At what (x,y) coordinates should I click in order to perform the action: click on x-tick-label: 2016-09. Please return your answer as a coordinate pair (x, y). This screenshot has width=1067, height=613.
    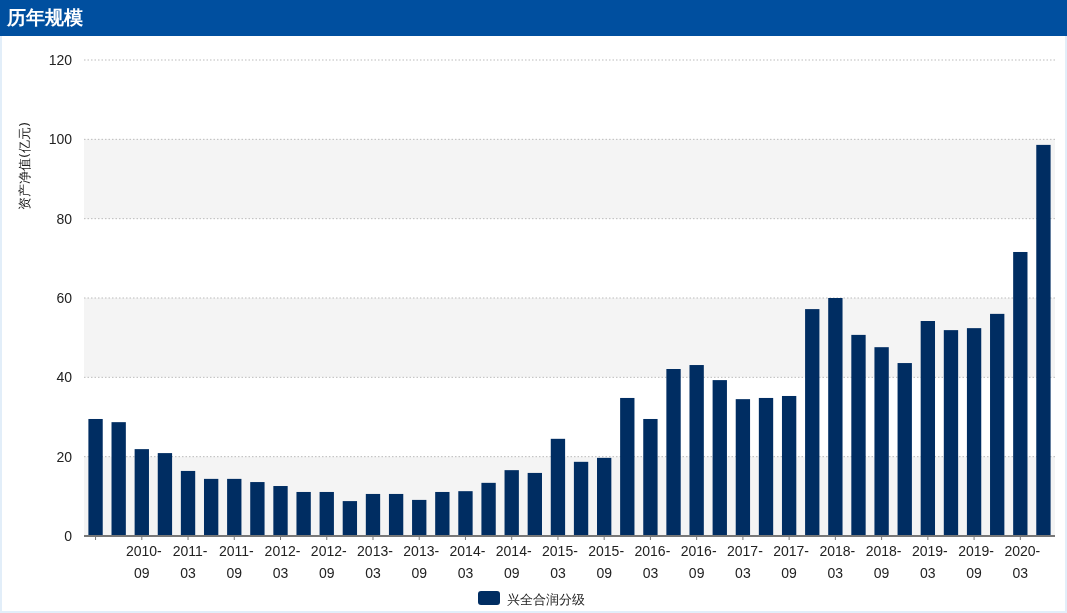
    Looking at the image, I should click on (698, 562).